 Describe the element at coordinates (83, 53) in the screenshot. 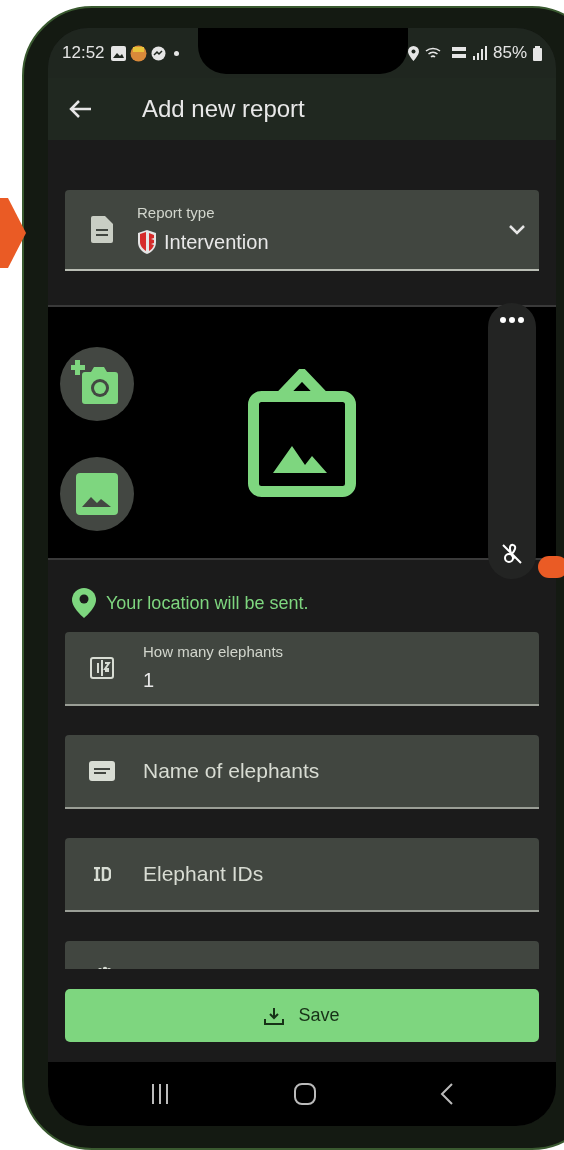

I see `status-time: 12:52` at that location.